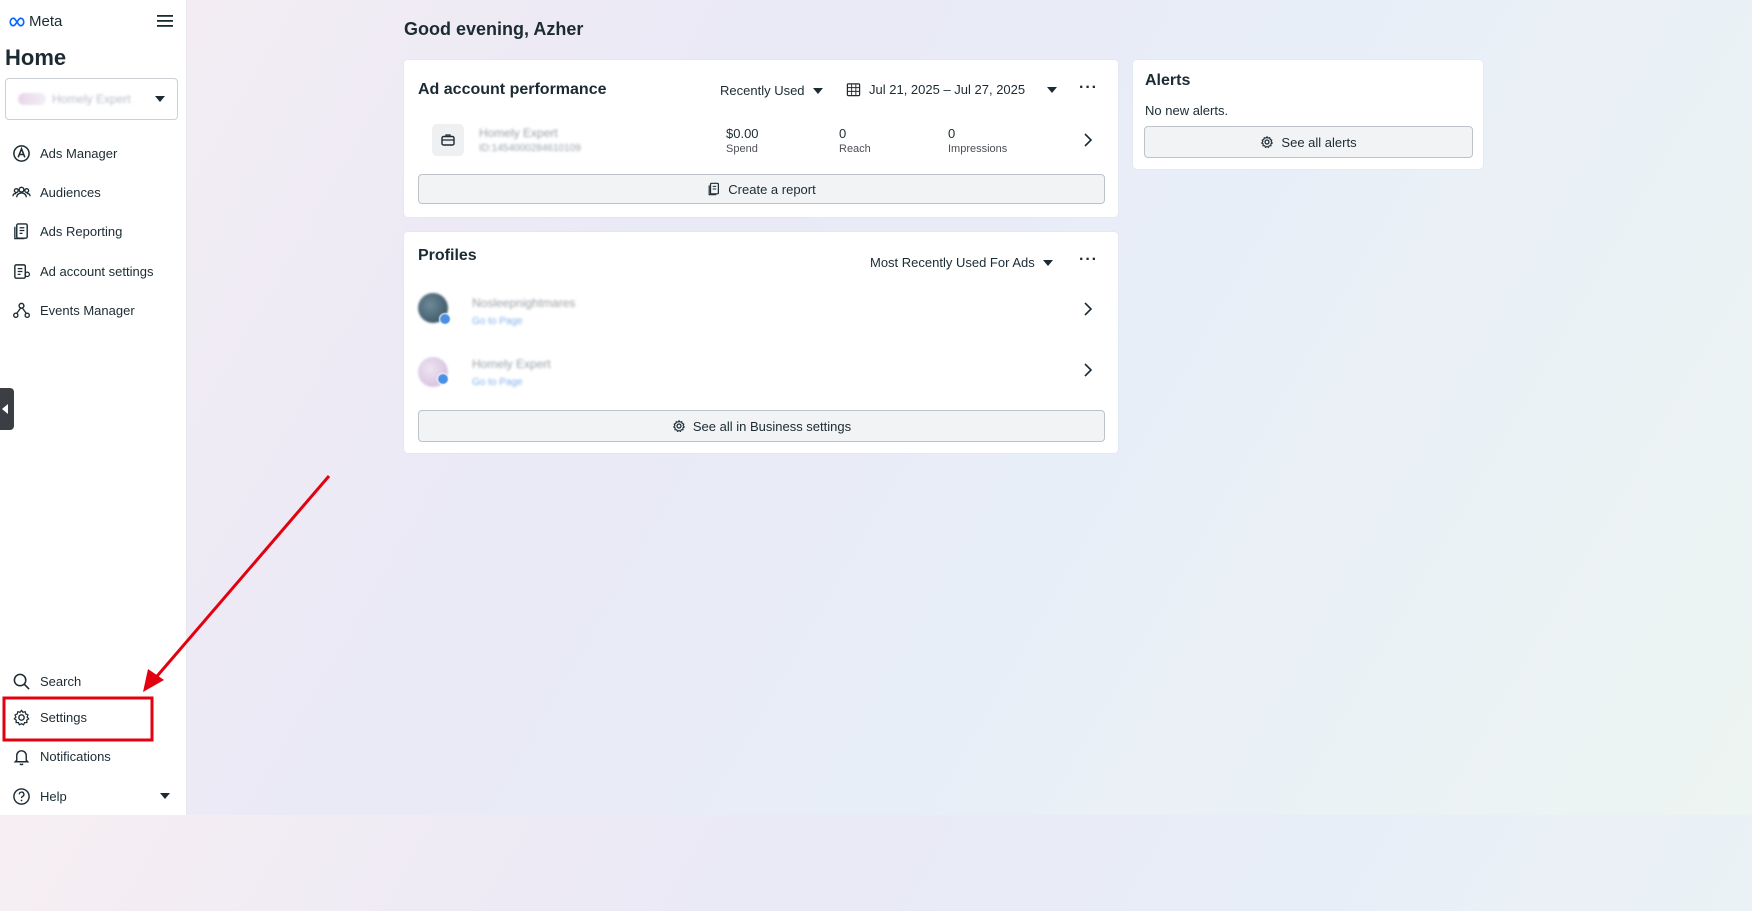 The width and height of the screenshot is (1752, 911). I want to click on alerts-card: Alerts No new alerts. See all alerts, so click(1308, 114).